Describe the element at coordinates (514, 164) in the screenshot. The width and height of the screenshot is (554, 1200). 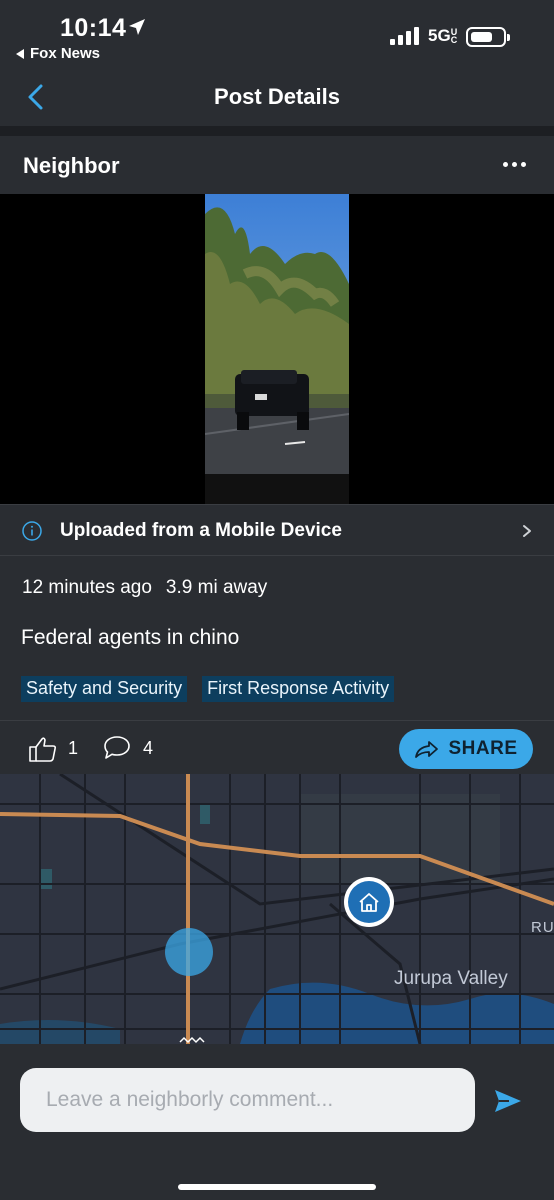
I see `more-options-icon` at that location.